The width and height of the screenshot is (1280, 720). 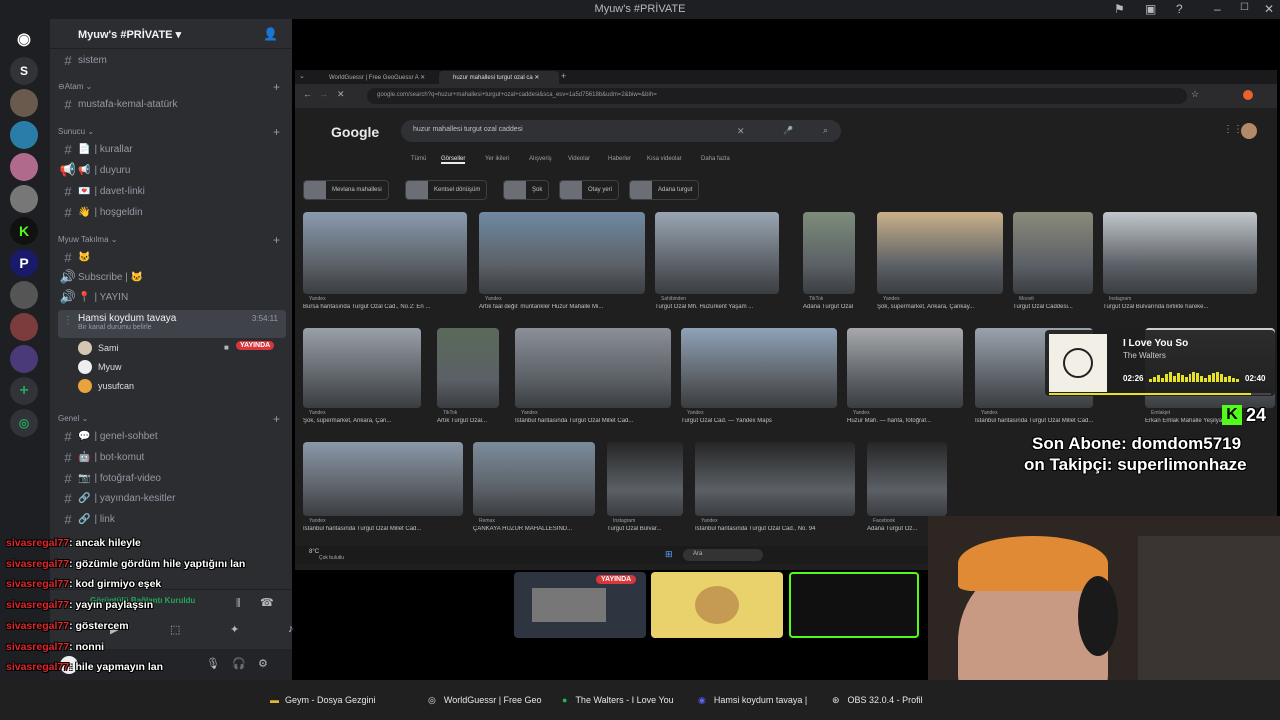 What do you see at coordinates (172, 436) in the screenshot?
I see `channel-genel-sohbet: # 💬 | genel-sohbet` at bounding box center [172, 436].